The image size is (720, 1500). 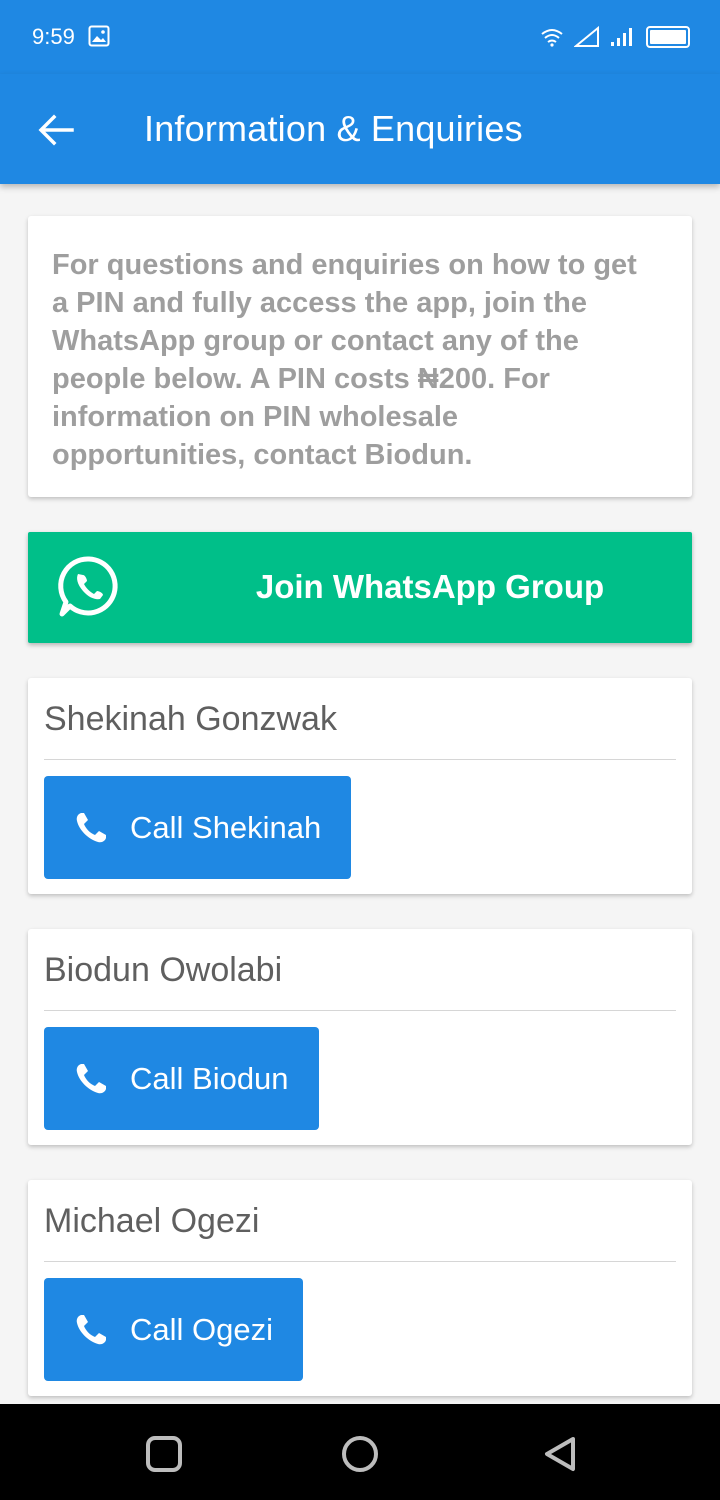 What do you see at coordinates (360, 37) in the screenshot?
I see `status-bar: 9:59` at bounding box center [360, 37].